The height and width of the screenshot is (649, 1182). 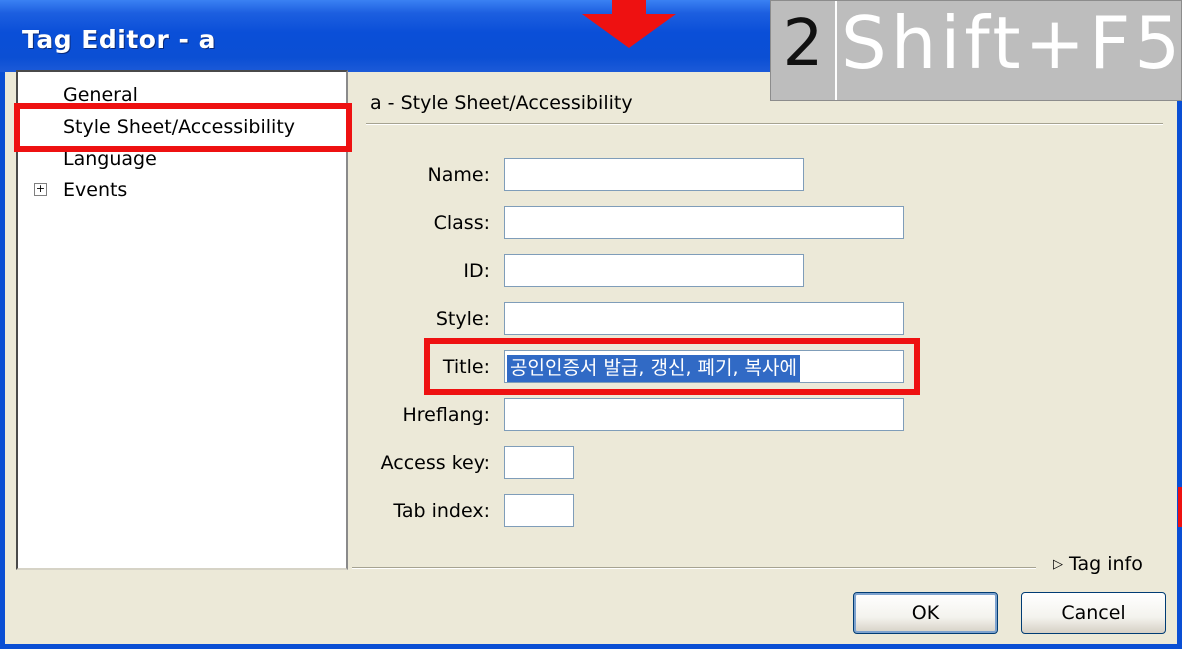 I want to click on header-divider, so click(x=764, y=124).